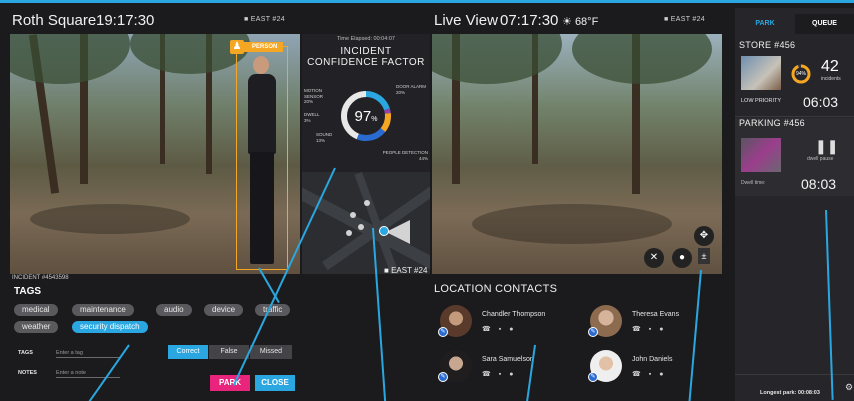 The image size is (854, 401). Describe the element at coordinates (704, 256) in the screenshot. I see `zoom-control: ±` at that location.